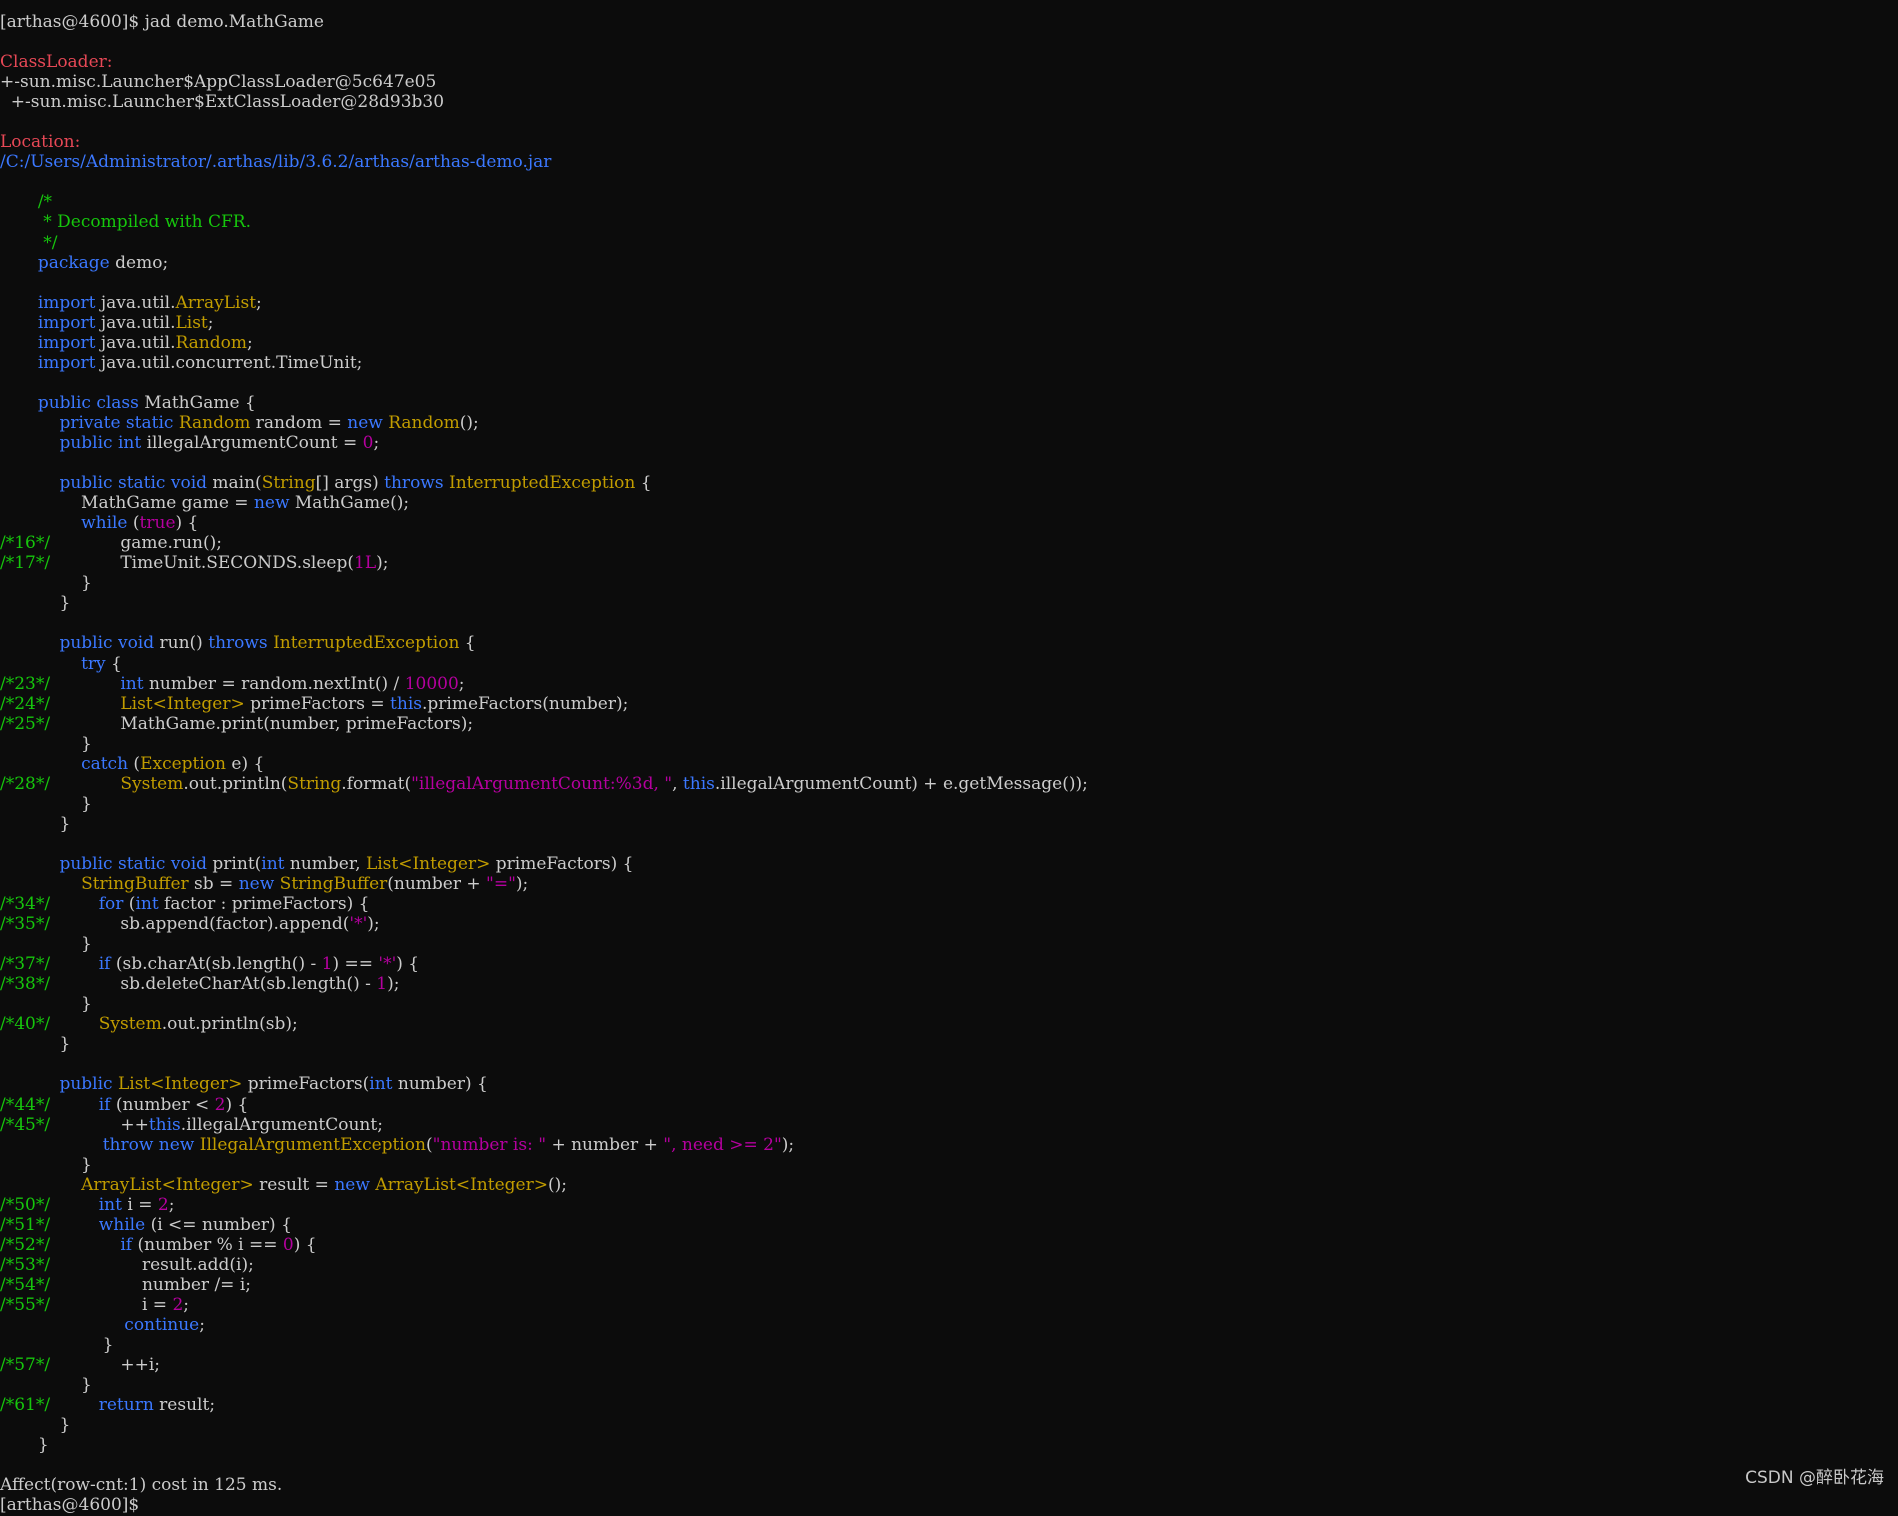  Describe the element at coordinates (70, 1505) in the screenshot. I see `terminal-text: [arthas@4600]$` at that location.